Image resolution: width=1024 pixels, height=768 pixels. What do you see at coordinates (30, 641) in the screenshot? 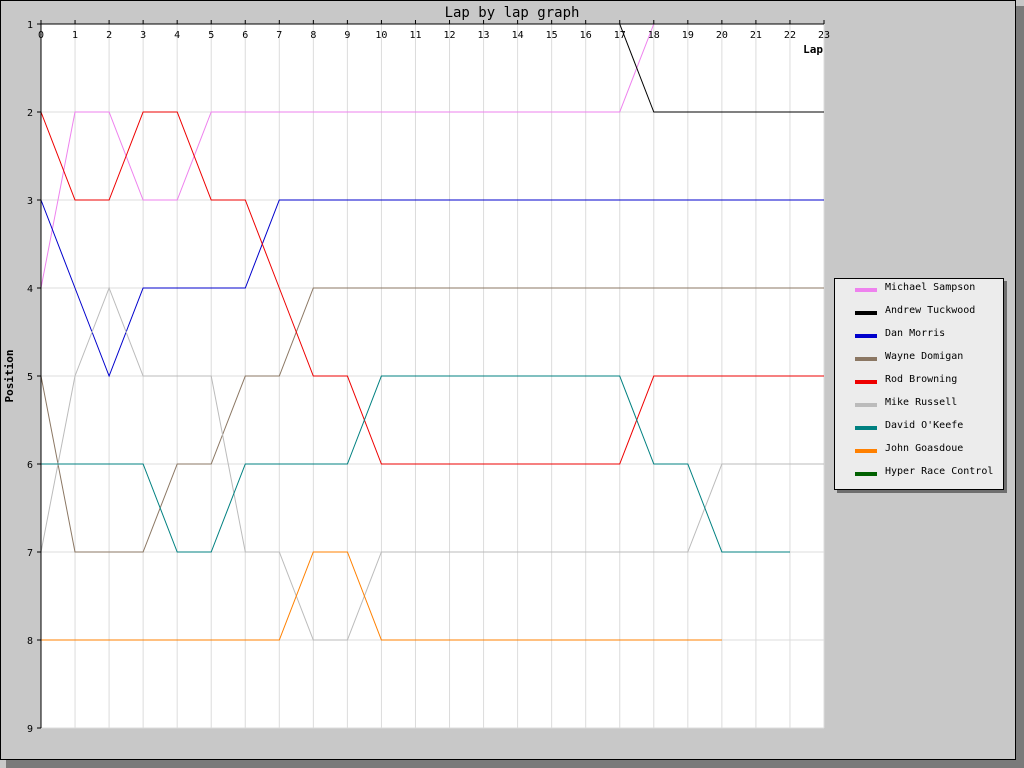
I see `y-tick-label: 8` at bounding box center [30, 641].